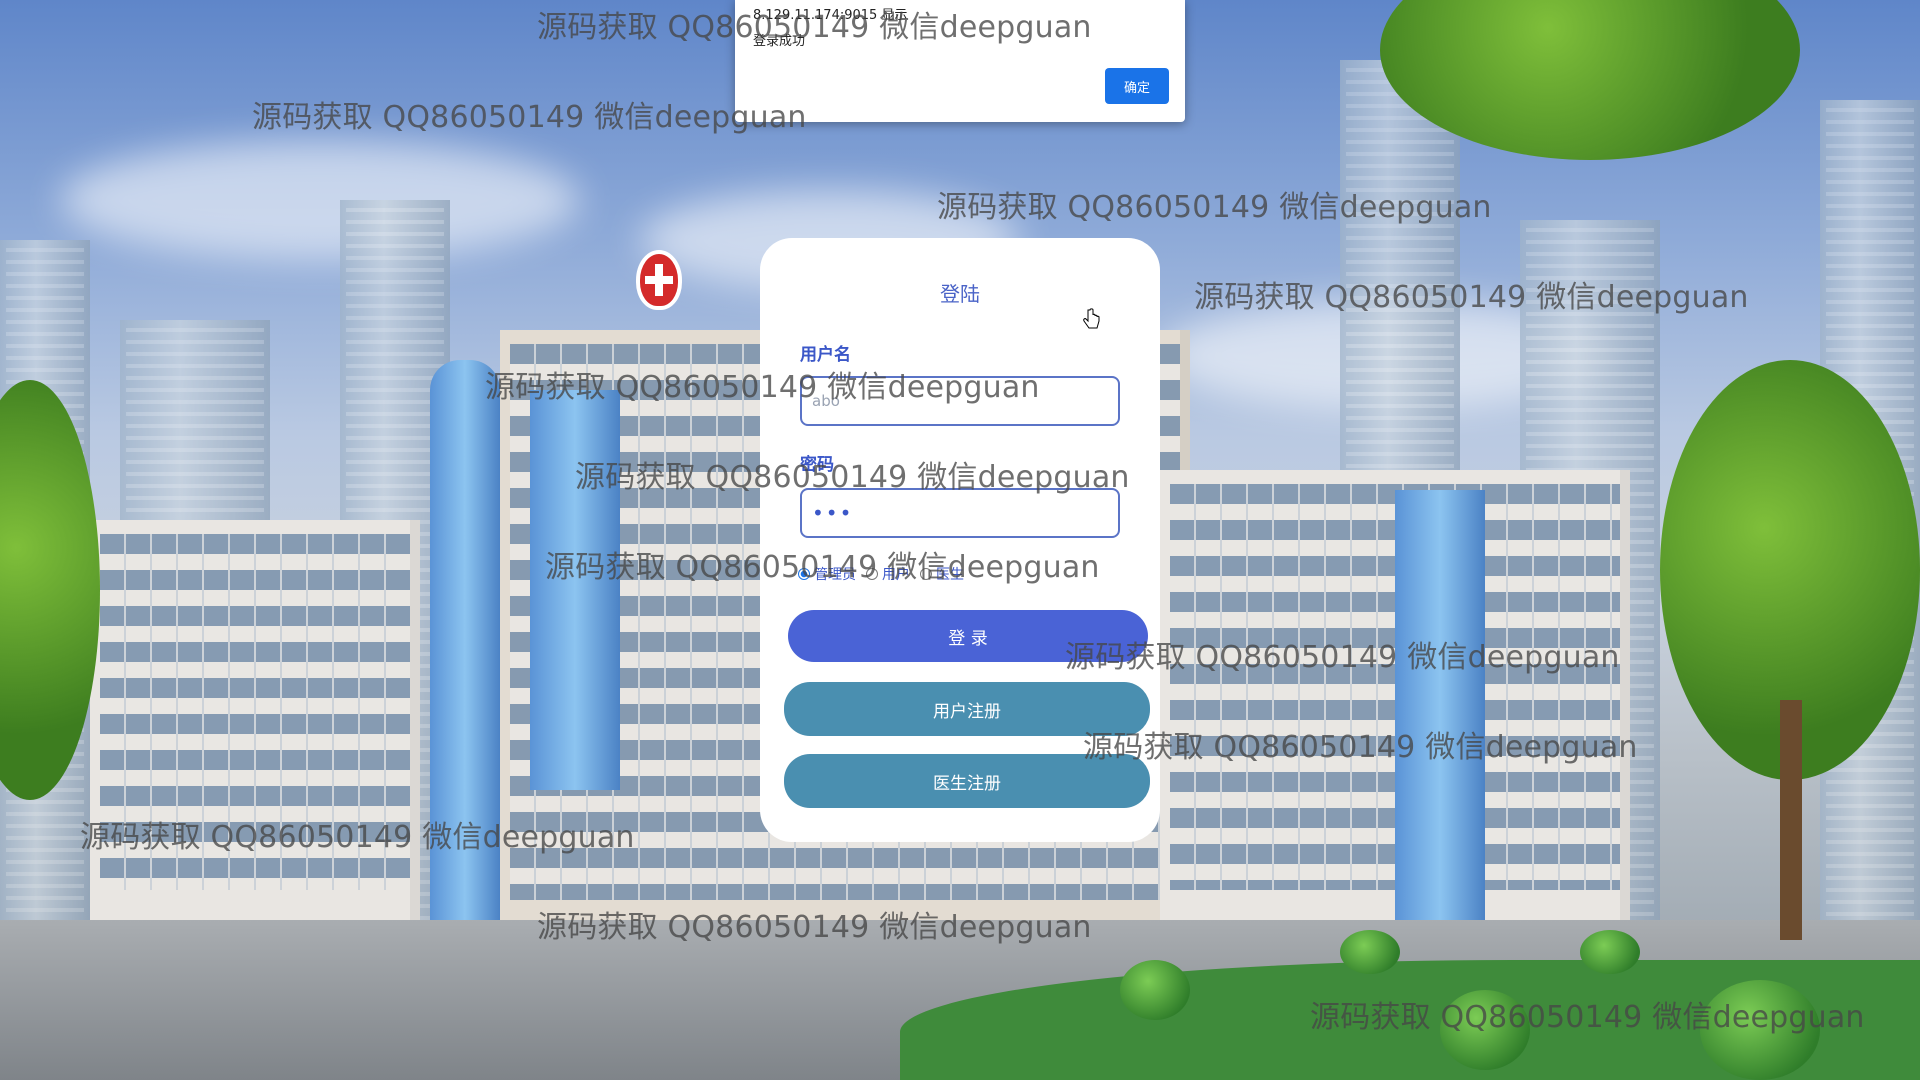  Describe the element at coordinates (950, 575) in the screenshot. I see `role-label: 医生` at that location.